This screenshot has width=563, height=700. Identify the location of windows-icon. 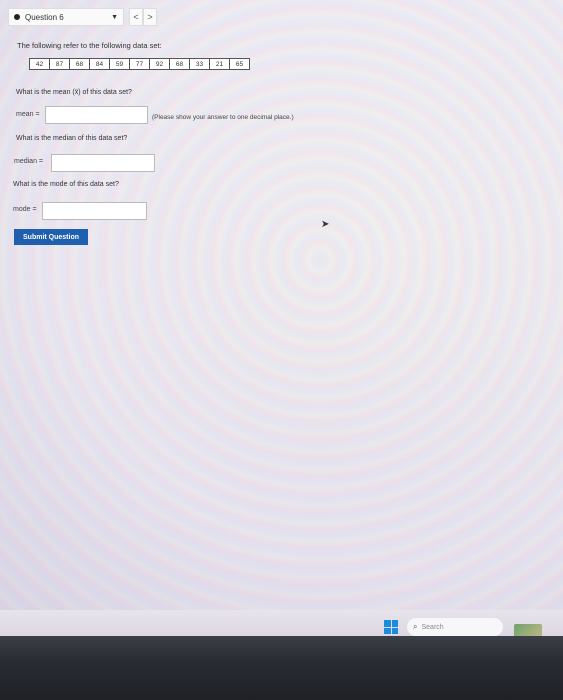
(391, 627).